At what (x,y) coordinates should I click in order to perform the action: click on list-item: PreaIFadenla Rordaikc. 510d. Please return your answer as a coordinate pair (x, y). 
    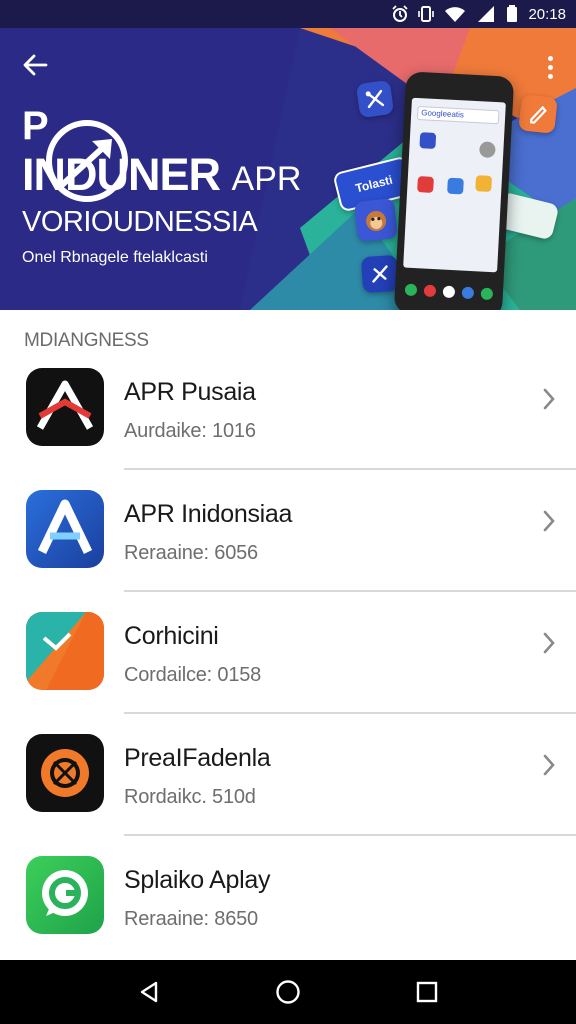
    Looking at the image, I should click on (288, 775).